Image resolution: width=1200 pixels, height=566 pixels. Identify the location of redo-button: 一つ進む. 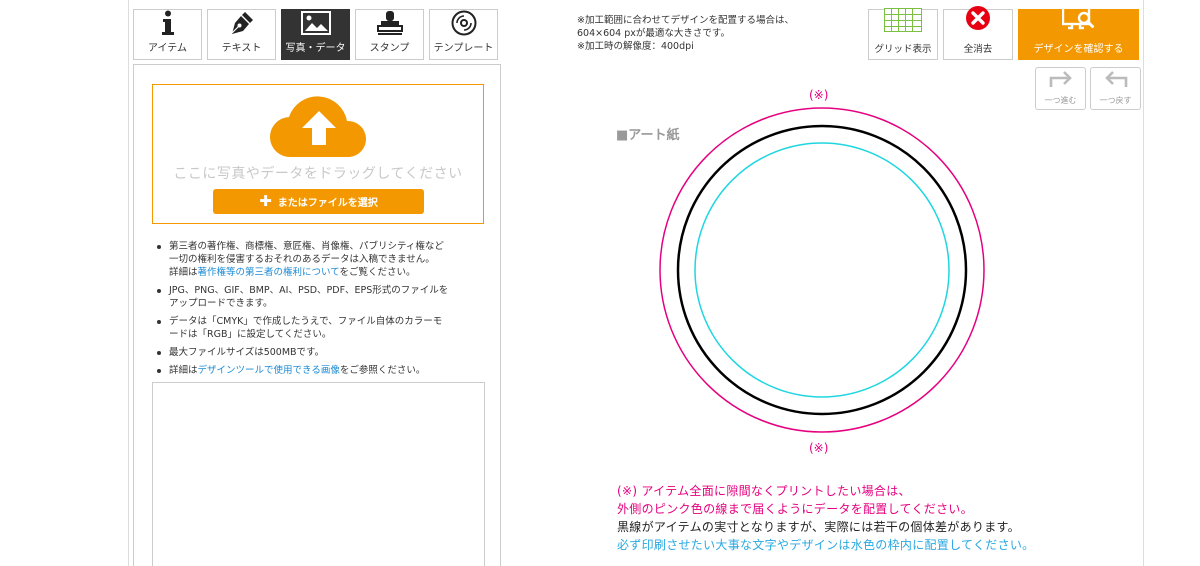
(1060, 88).